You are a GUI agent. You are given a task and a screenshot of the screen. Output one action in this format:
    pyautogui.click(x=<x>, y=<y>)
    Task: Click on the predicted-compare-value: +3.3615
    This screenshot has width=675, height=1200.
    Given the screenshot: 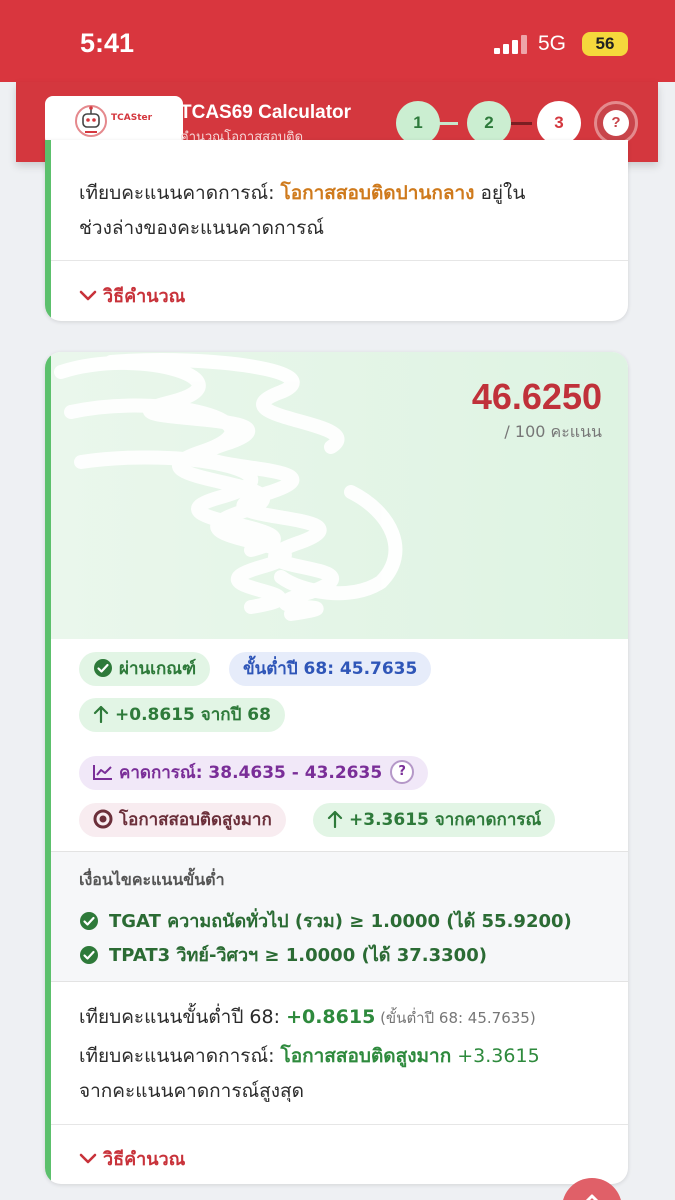 What is the action you would take?
    pyautogui.click(x=495, y=1056)
    